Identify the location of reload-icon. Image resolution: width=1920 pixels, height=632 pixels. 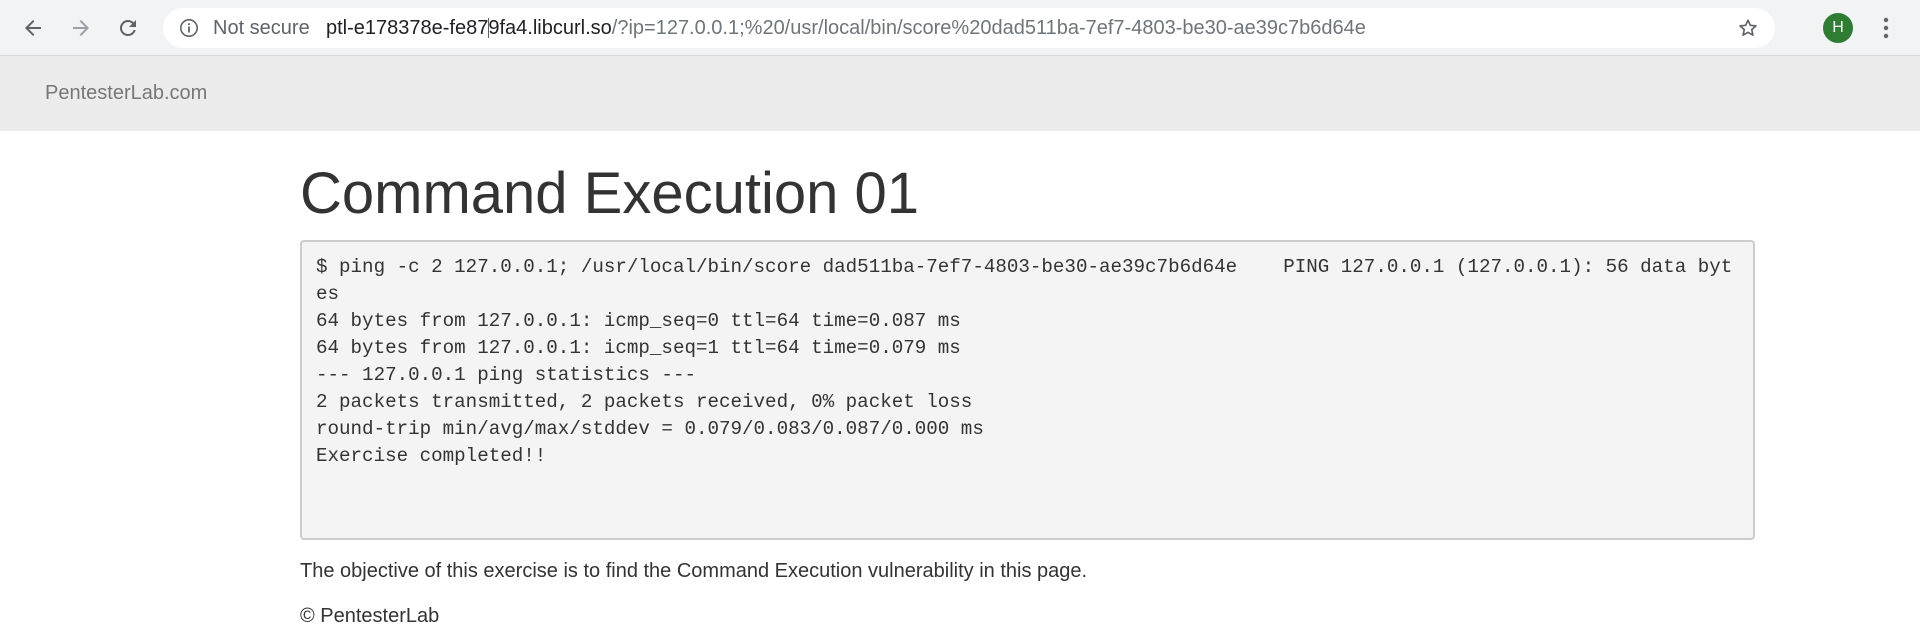
(127, 27).